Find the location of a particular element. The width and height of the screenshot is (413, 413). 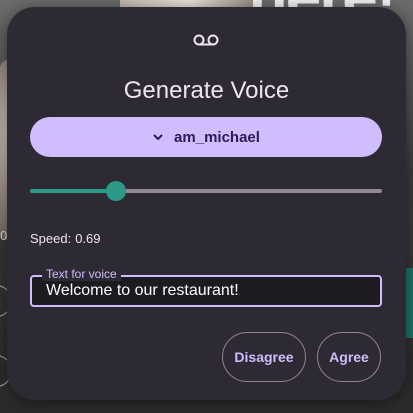

voice-select: am_michael is located at coordinates (206, 137).